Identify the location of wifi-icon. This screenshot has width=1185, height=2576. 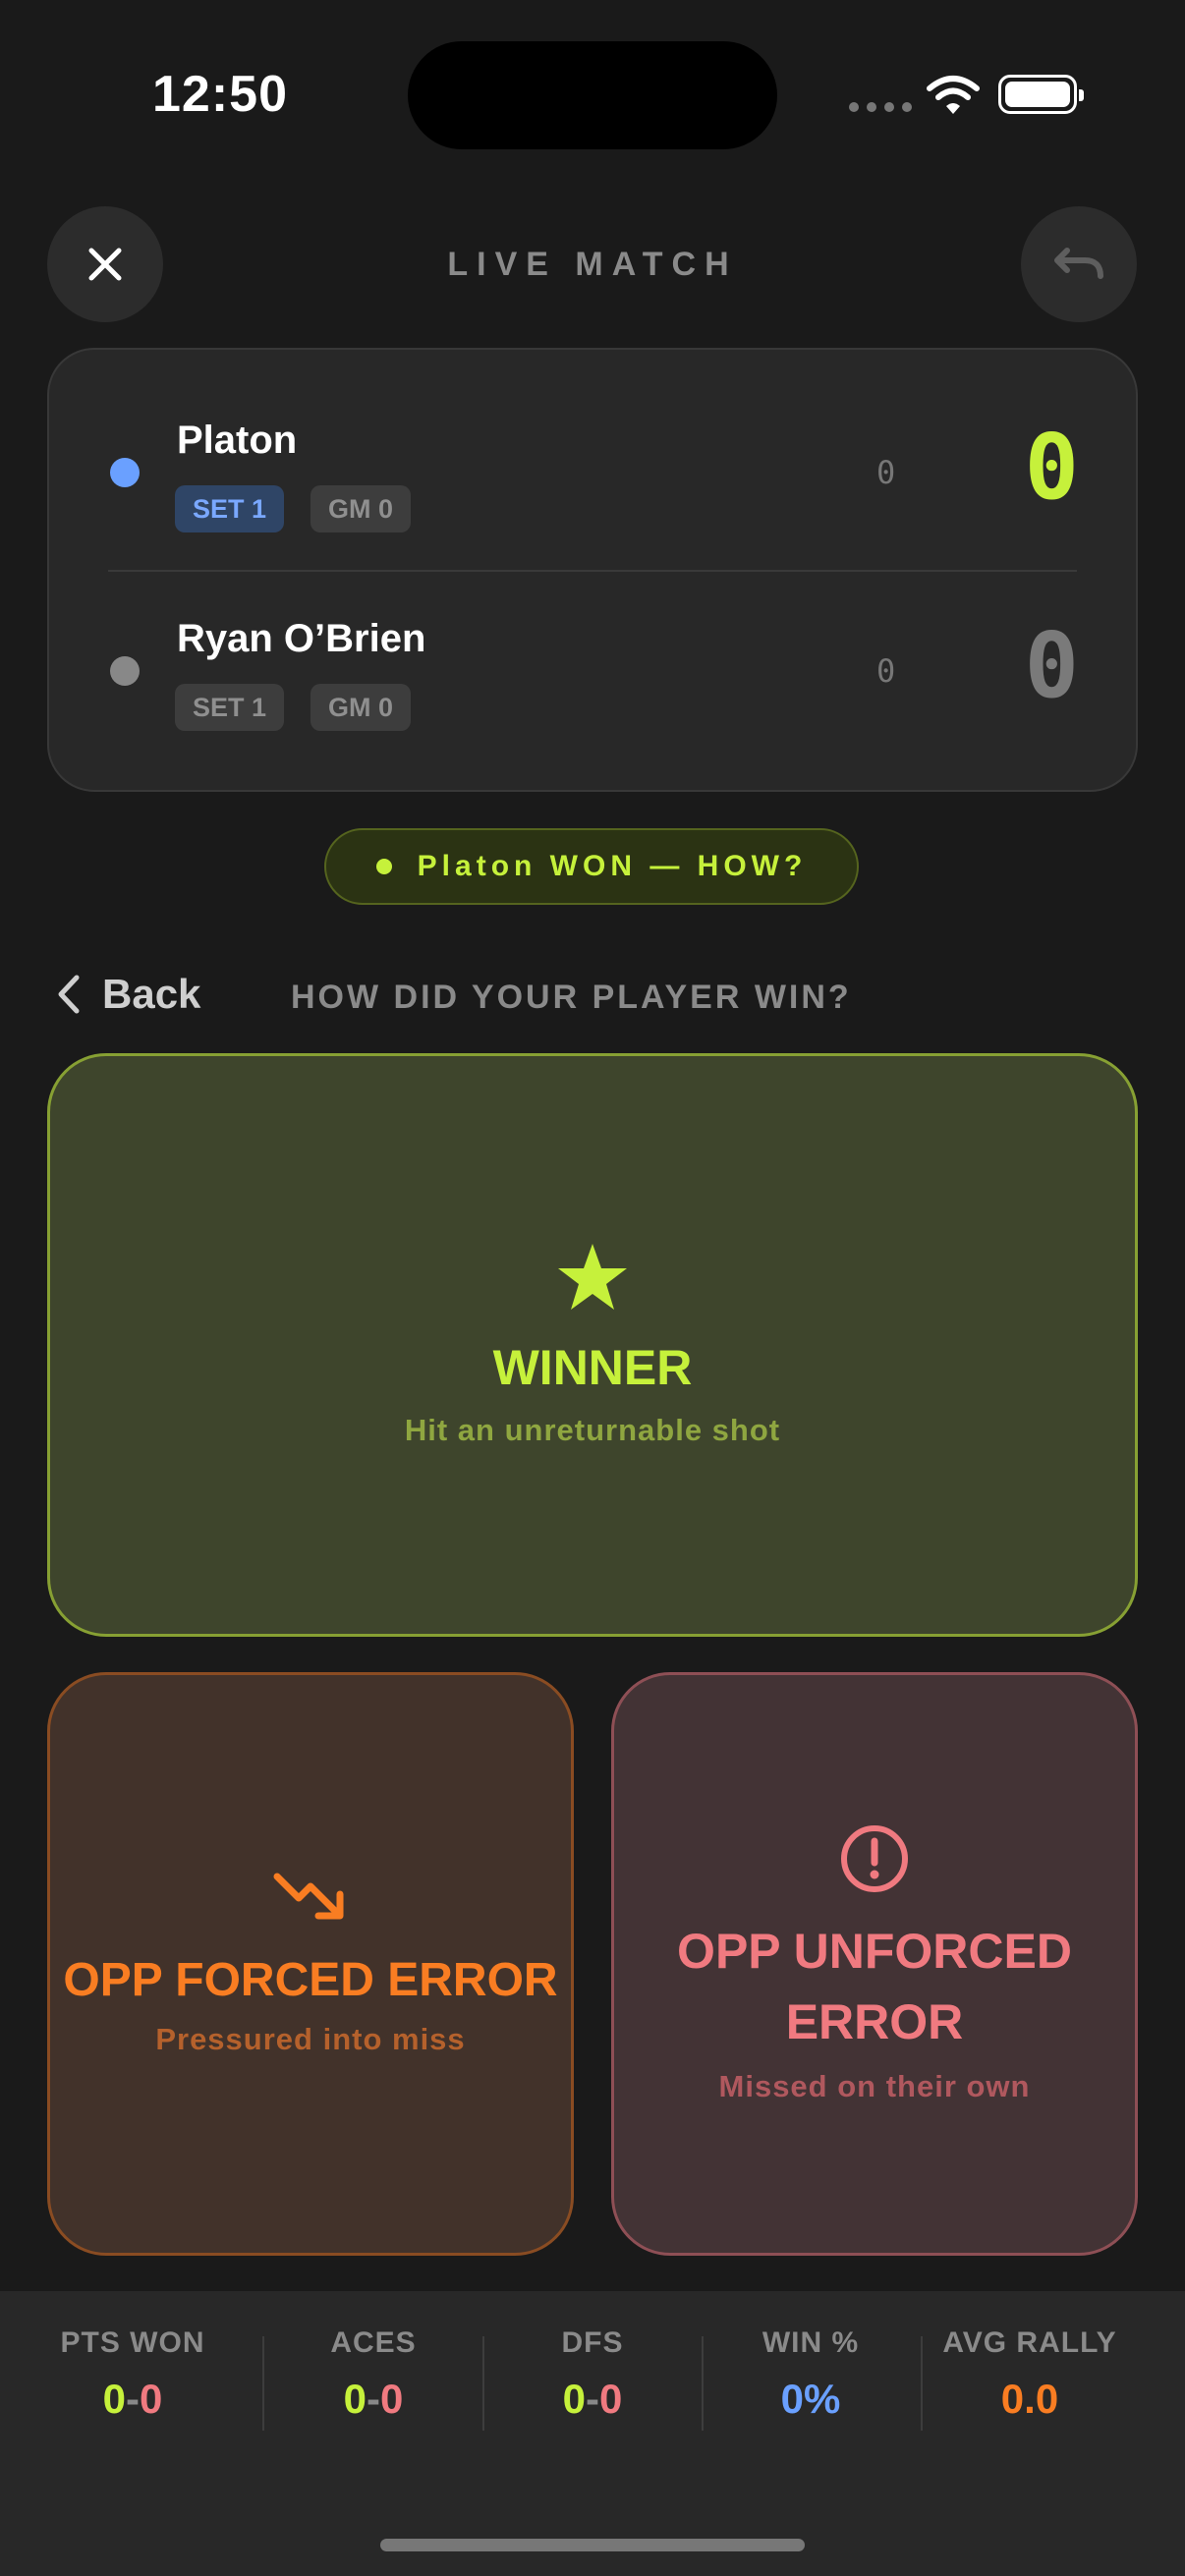
(954, 95).